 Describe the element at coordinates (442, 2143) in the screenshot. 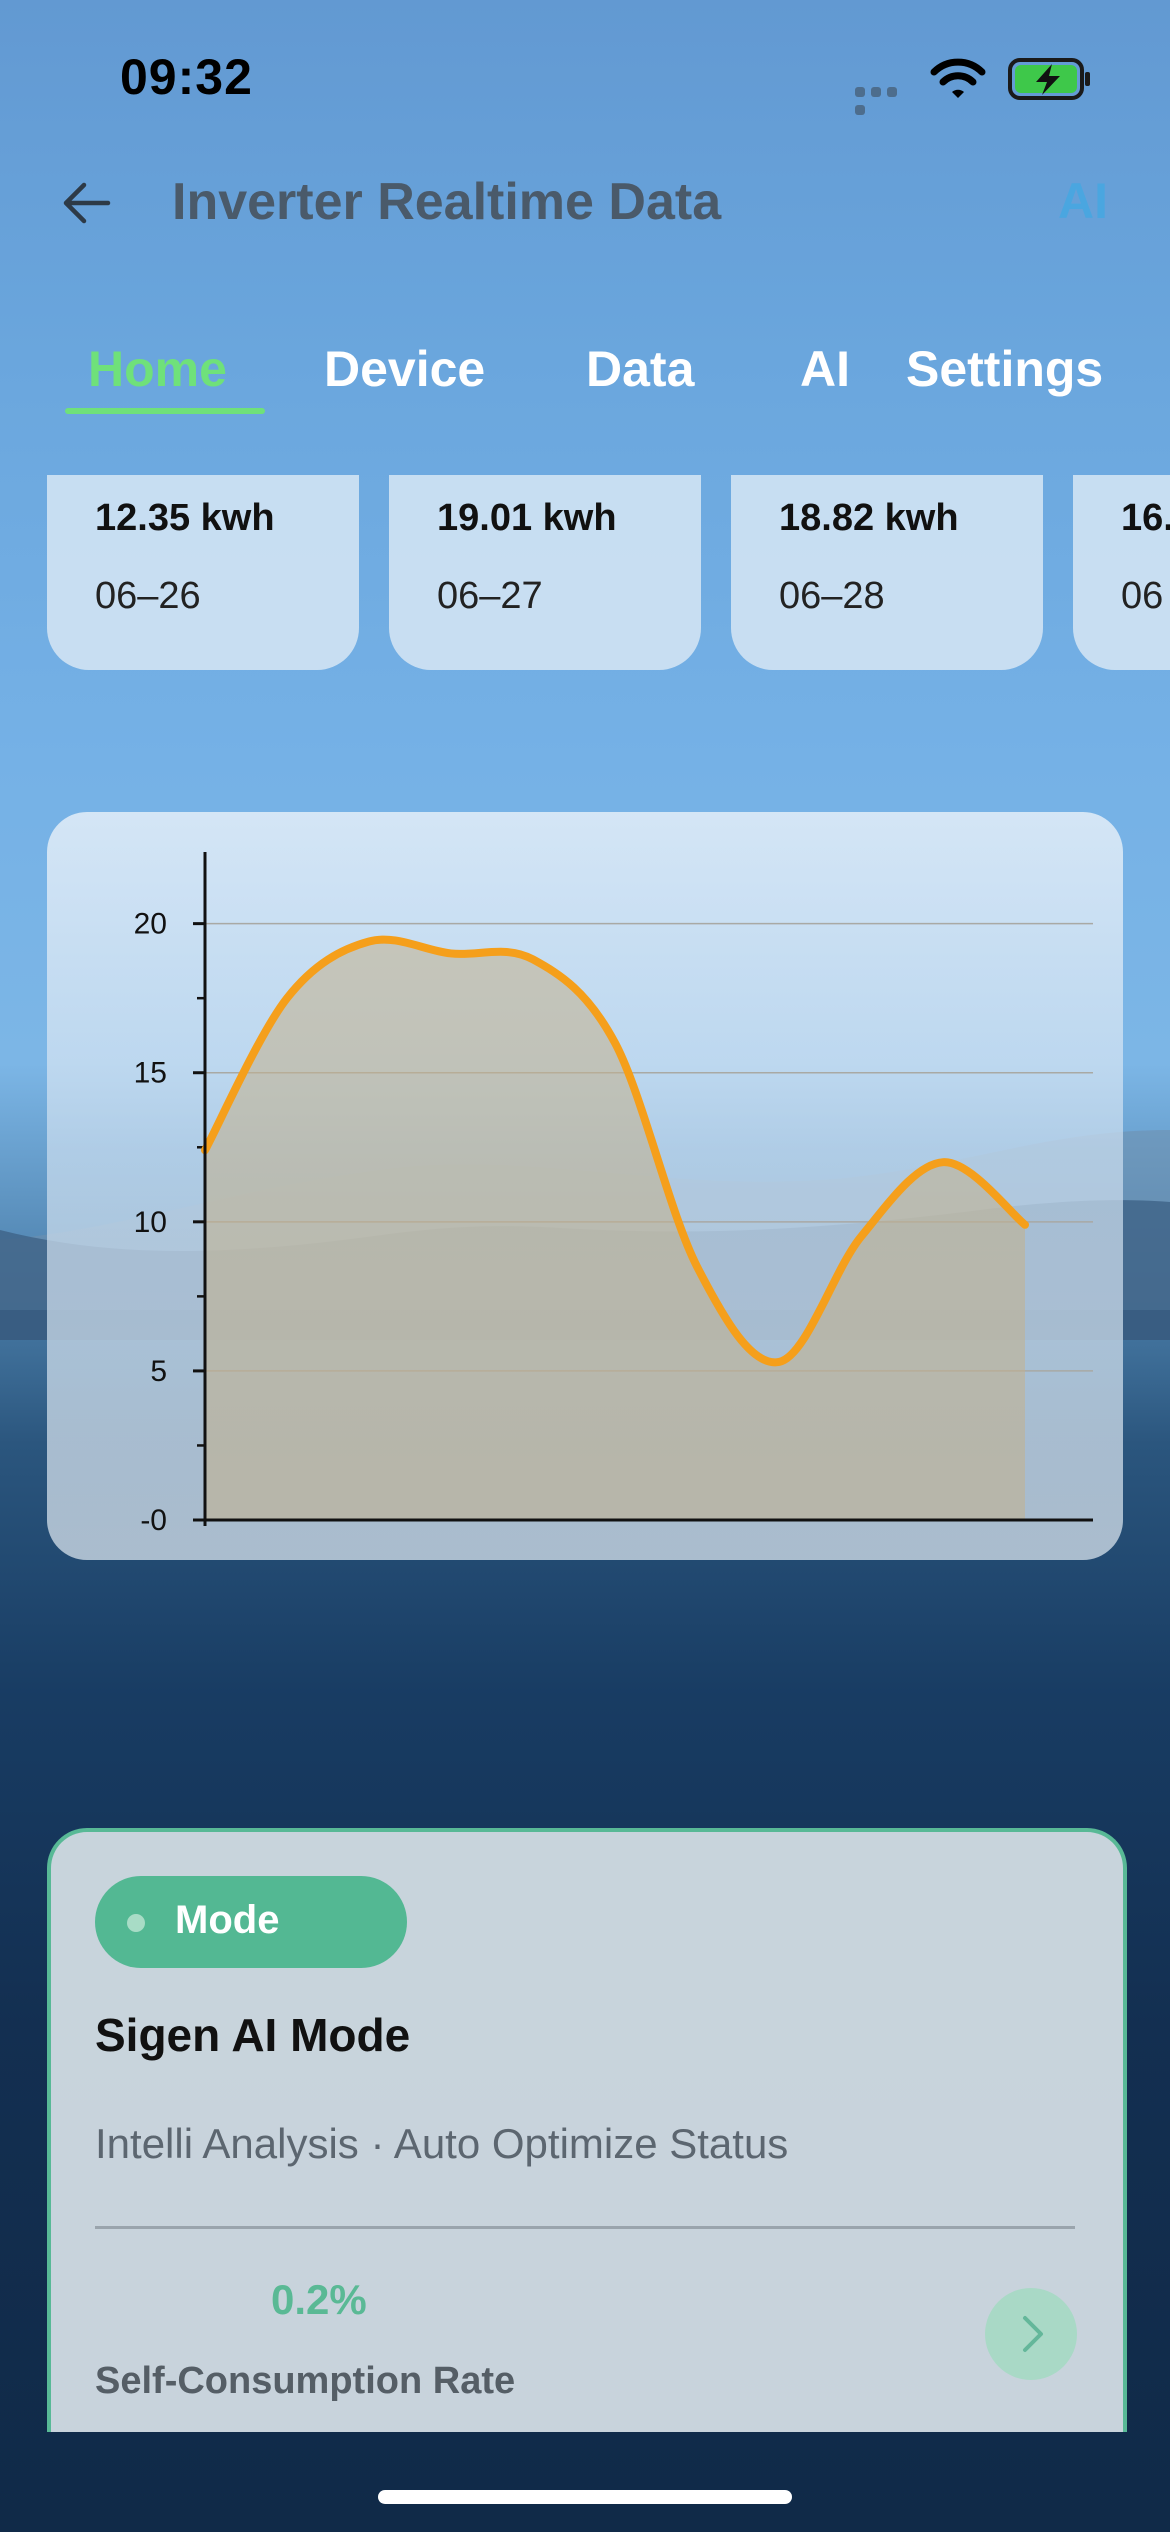

I see `mode-subtitle: Intelli Analysis · Auto Optimize Status` at that location.